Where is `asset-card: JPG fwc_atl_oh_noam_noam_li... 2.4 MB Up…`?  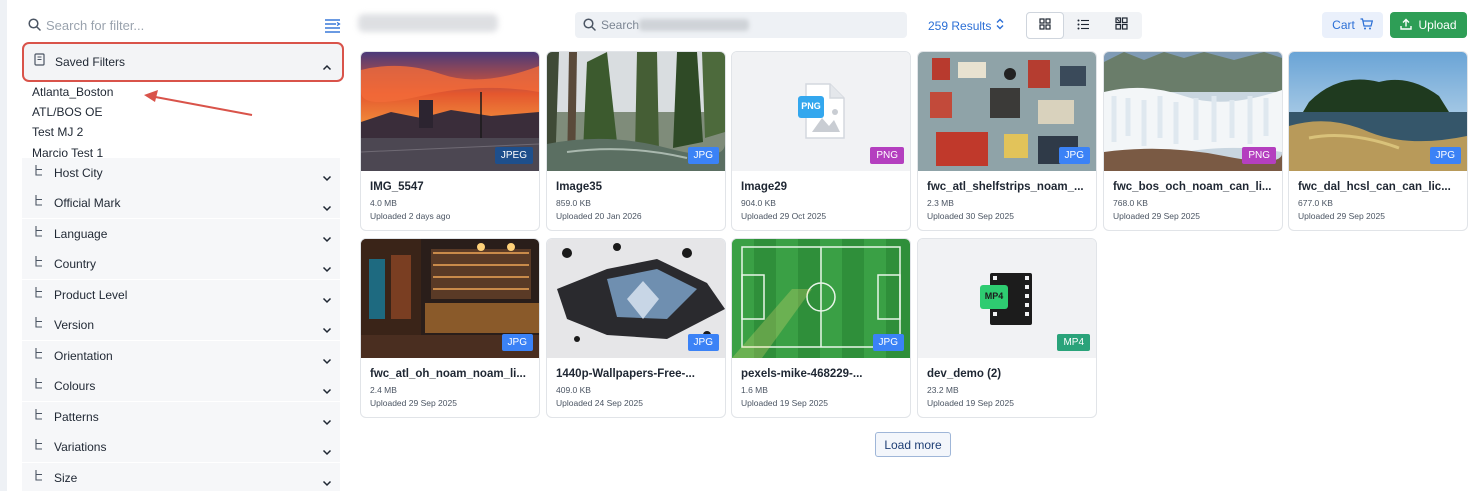
asset-card: JPG fwc_atl_oh_noam_noam_li... 2.4 MB Up… is located at coordinates (450, 328).